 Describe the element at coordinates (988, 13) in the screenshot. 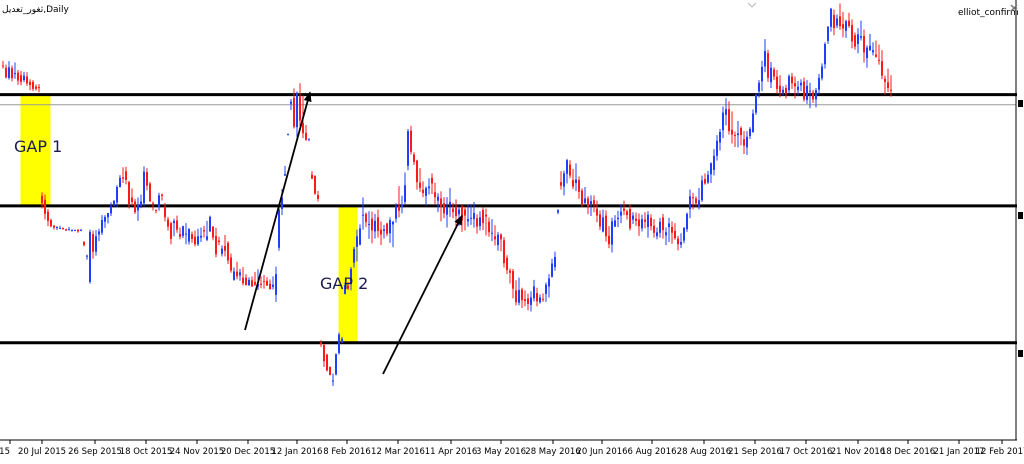

I see `indicator-label: elliot_confirm` at that location.